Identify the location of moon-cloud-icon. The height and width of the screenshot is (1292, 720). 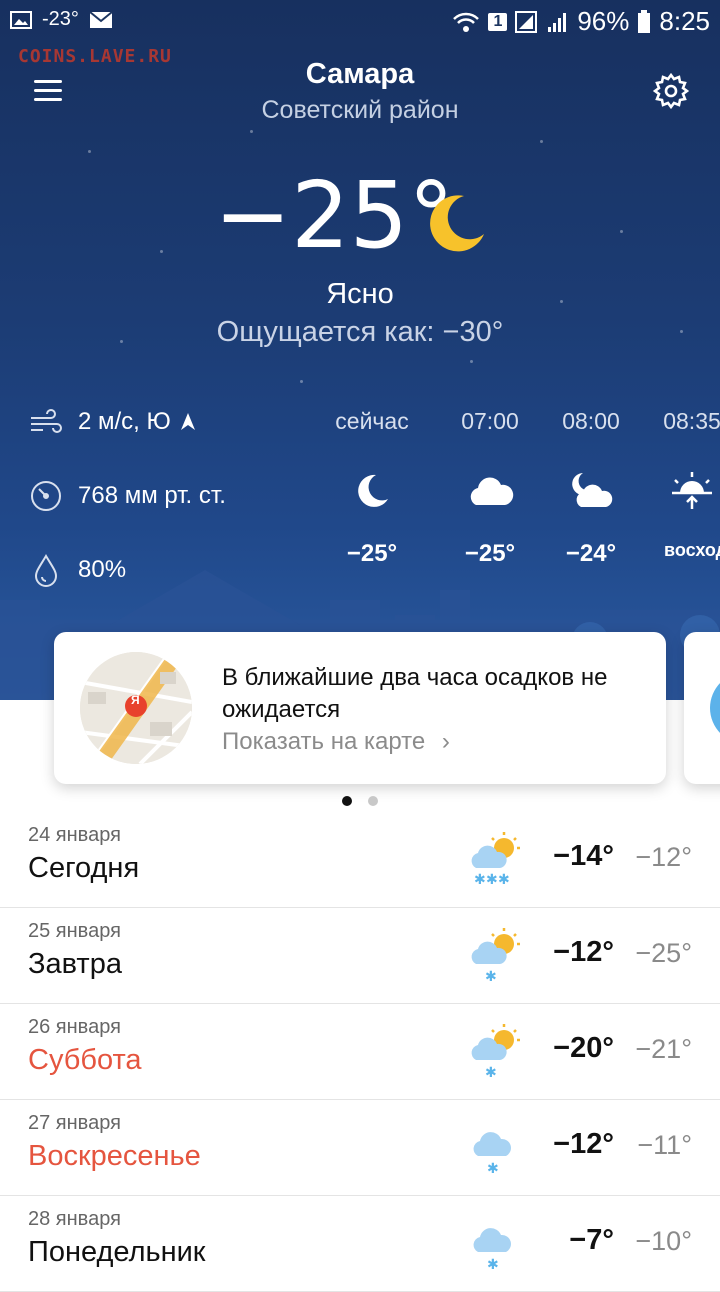
(592, 490).